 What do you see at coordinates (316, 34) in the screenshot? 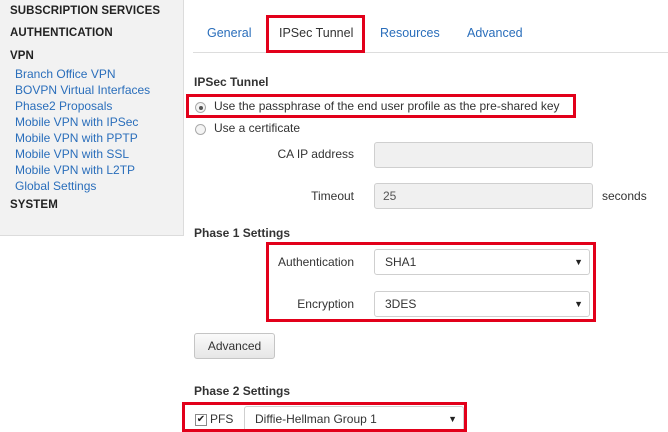
I see `tab-ipsec-tunnel: IPSec Tunnel` at bounding box center [316, 34].